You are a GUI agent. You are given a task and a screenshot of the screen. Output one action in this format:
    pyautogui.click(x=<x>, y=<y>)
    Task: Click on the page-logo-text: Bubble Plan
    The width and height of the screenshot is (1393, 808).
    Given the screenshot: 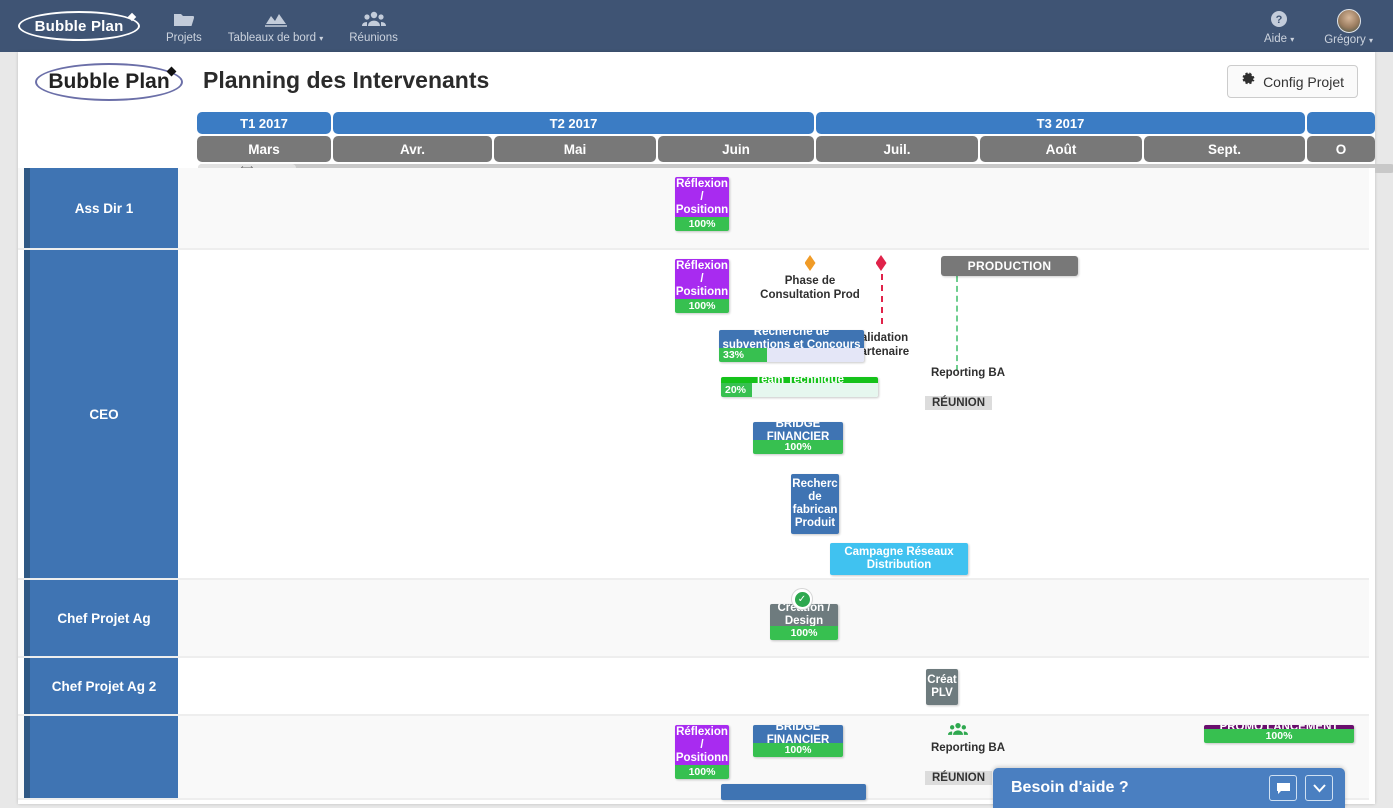 What is the action you would take?
    pyautogui.click(x=109, y=81)
    